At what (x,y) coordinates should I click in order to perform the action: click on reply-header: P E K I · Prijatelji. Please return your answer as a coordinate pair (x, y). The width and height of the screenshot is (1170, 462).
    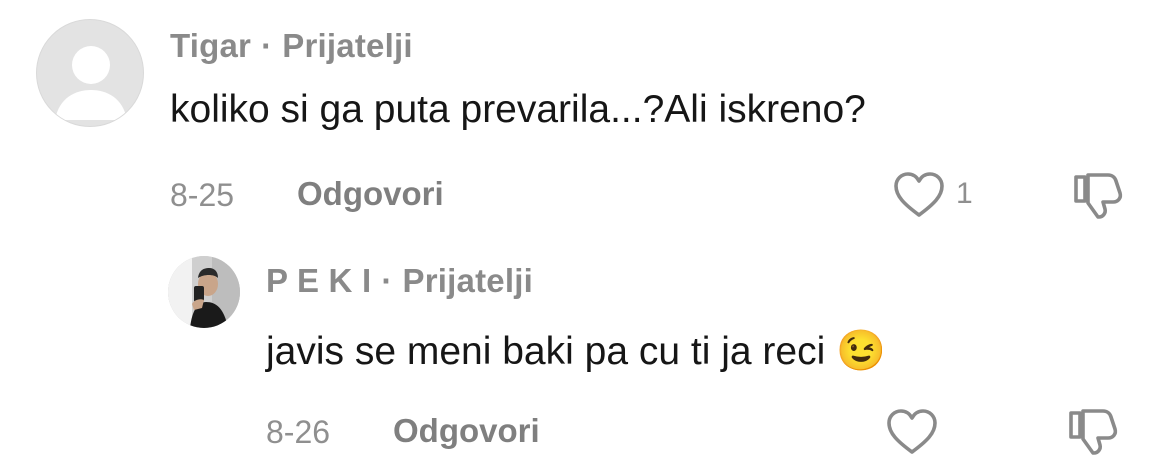
    Looking at the image, I should click on (399, 281).